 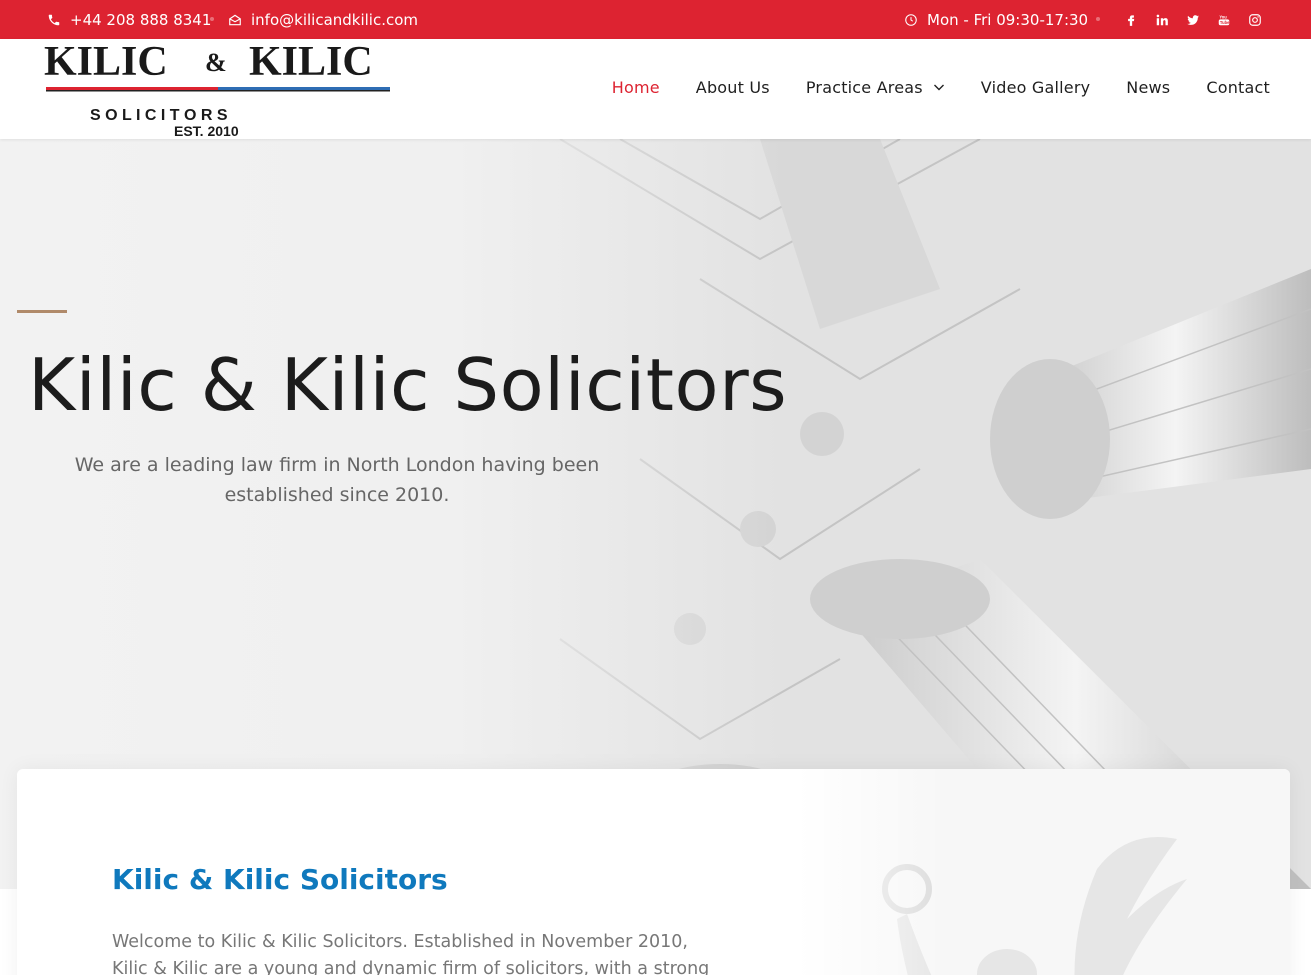 I want to click on hero-title: Kilic & Kilic Solicitors, so click(x=408, y=385).